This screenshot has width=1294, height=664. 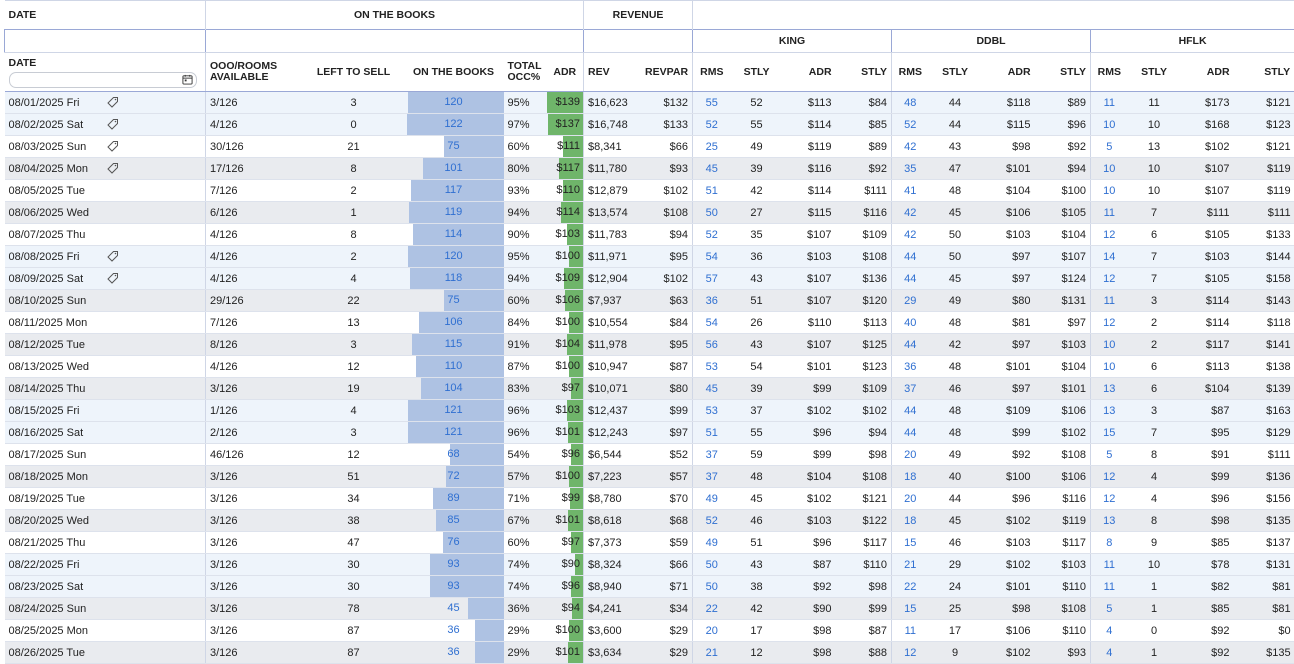 I want to click on ddbl-rms-cell: 22, so click(x=910, y=587).